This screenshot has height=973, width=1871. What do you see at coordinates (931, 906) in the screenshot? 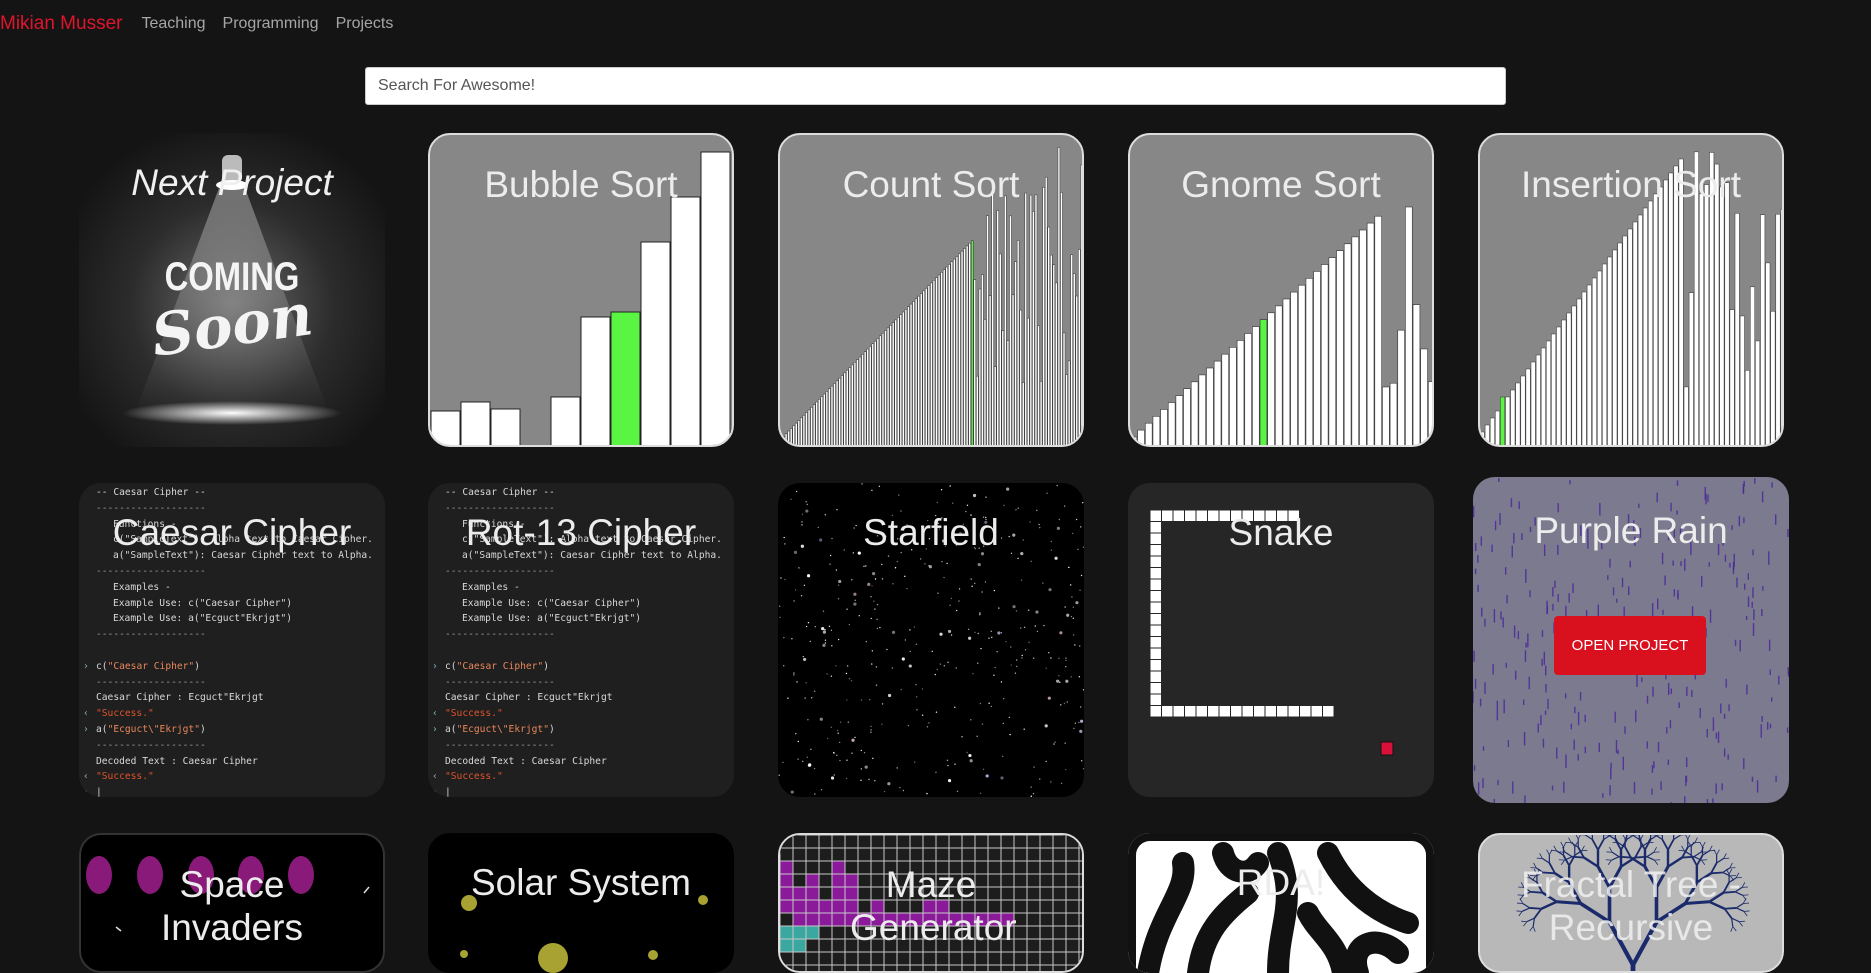
I see `card-title: Maze Generator` at bounding box center [931, 906].